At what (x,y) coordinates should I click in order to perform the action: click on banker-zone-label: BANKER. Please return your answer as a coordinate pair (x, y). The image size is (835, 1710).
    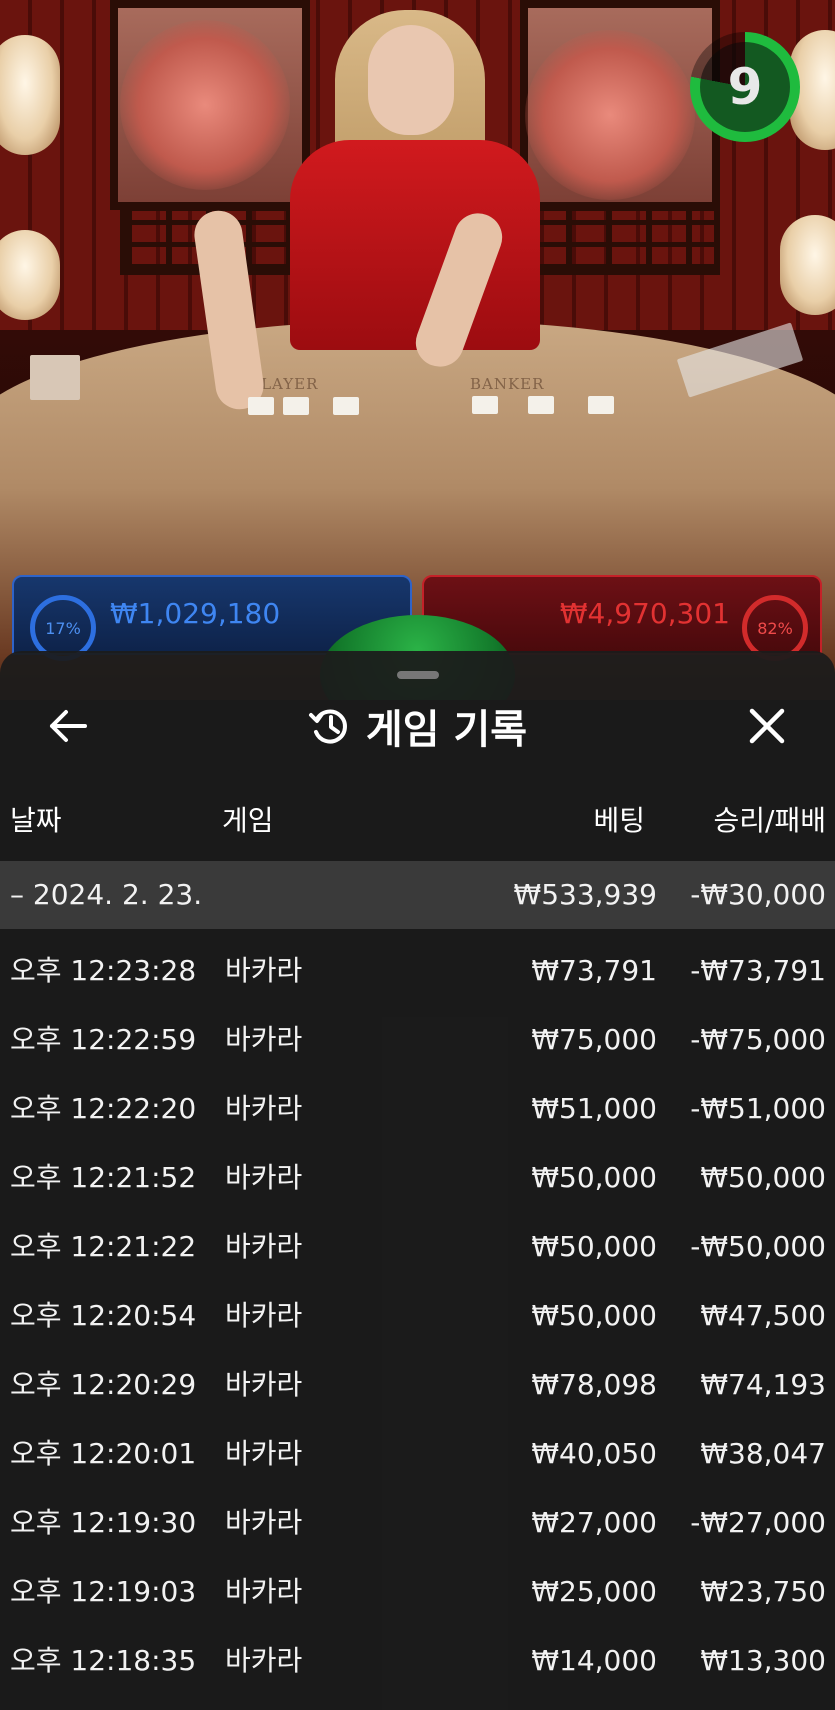
    Looking at the image, I should click on (507, 384).